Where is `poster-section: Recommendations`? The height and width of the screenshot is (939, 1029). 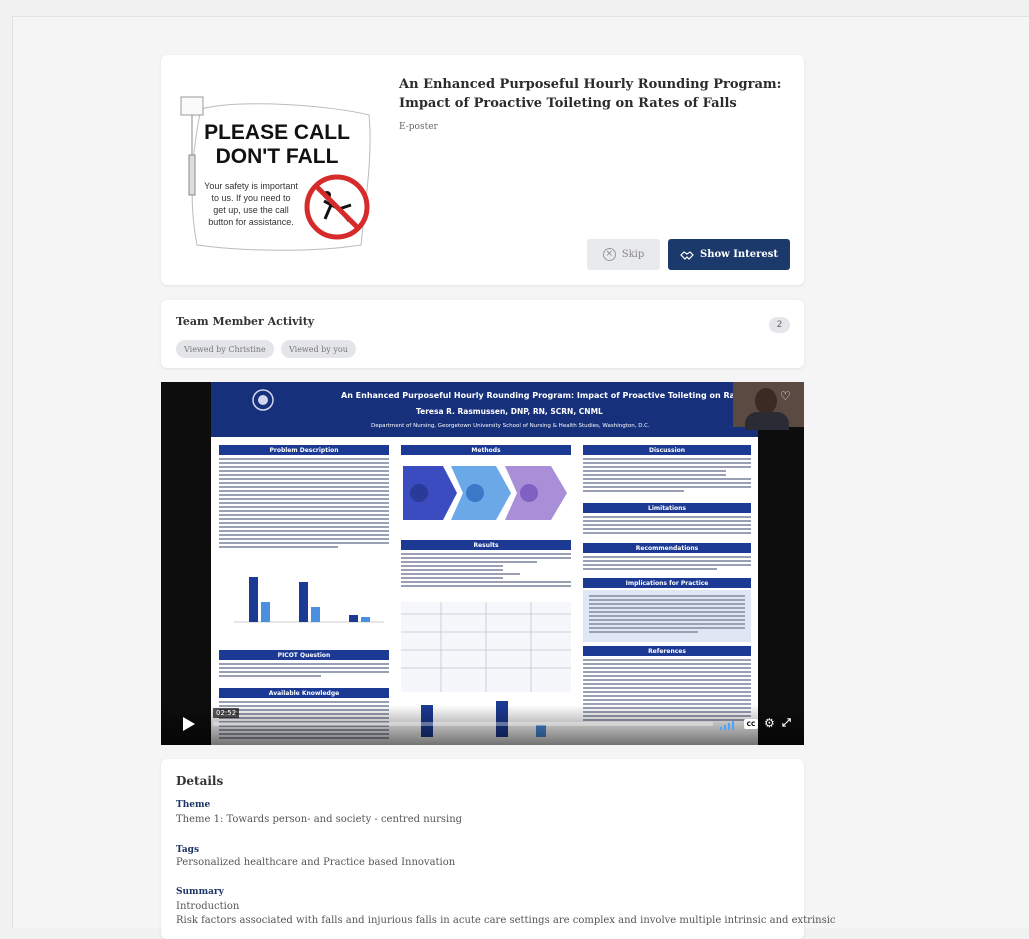
poster-section: Recommendations is located at coordinates (667, 548).